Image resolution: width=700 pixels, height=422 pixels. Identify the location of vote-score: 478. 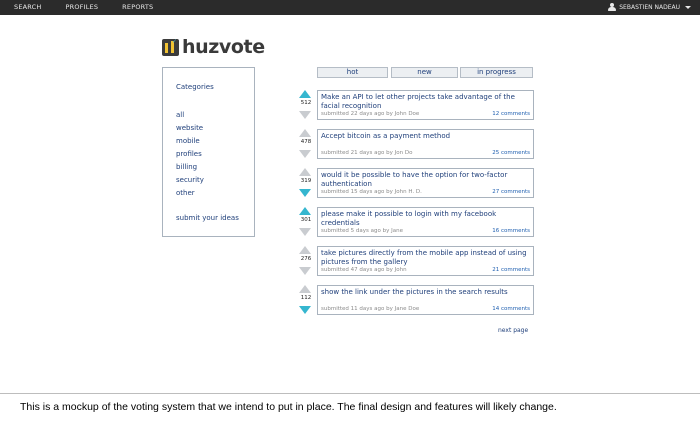
(306, 142).